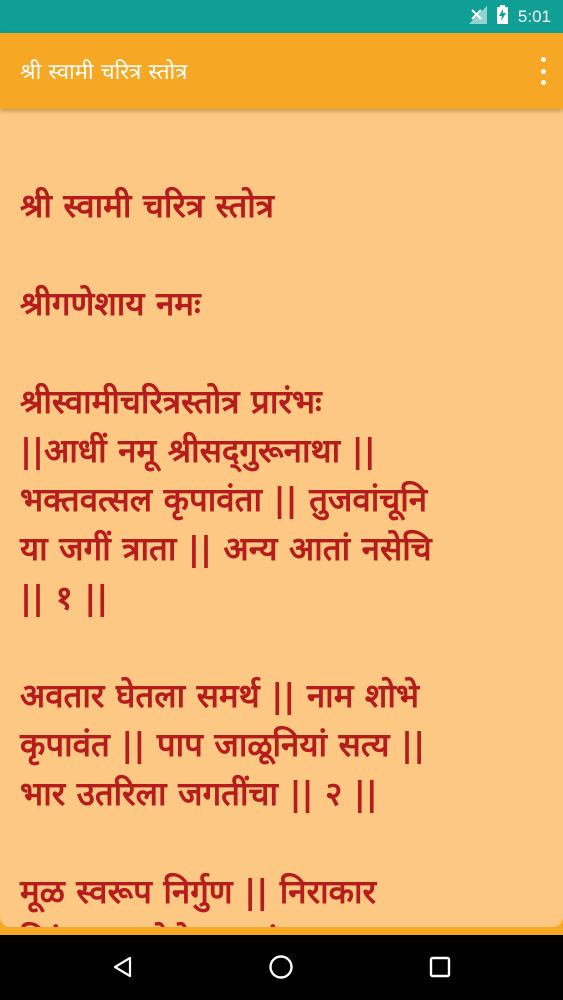 The width and height of the screenshot is (563, 1000). What do you see at coordinates (171, 401) in the screenshot?
I see `verse-line: श्रीस्वामीचरित्रस्तोत्र प्रारंभः` at bounding box center [171, 401].